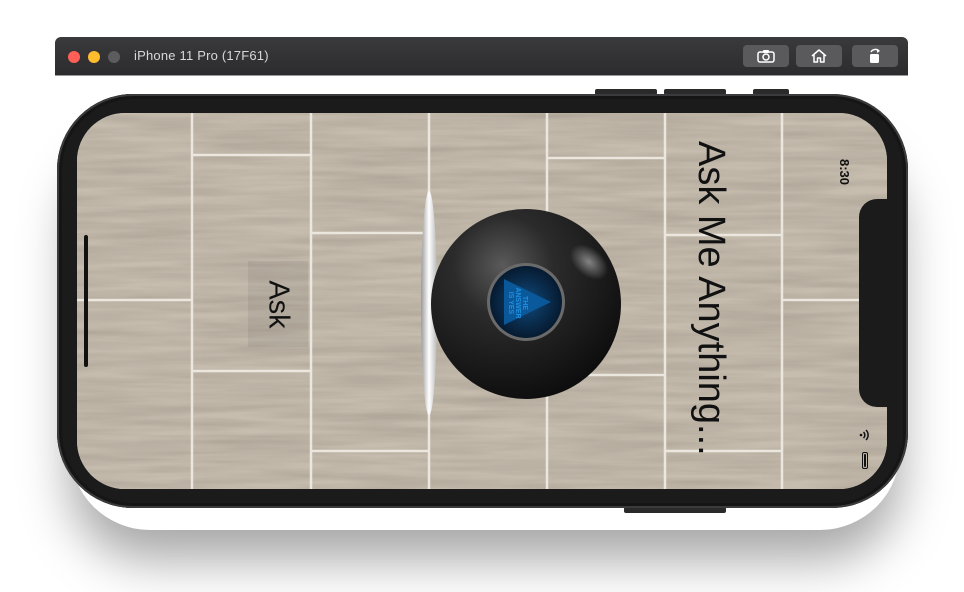  I want to click on rotate-button, so click(875, 56).